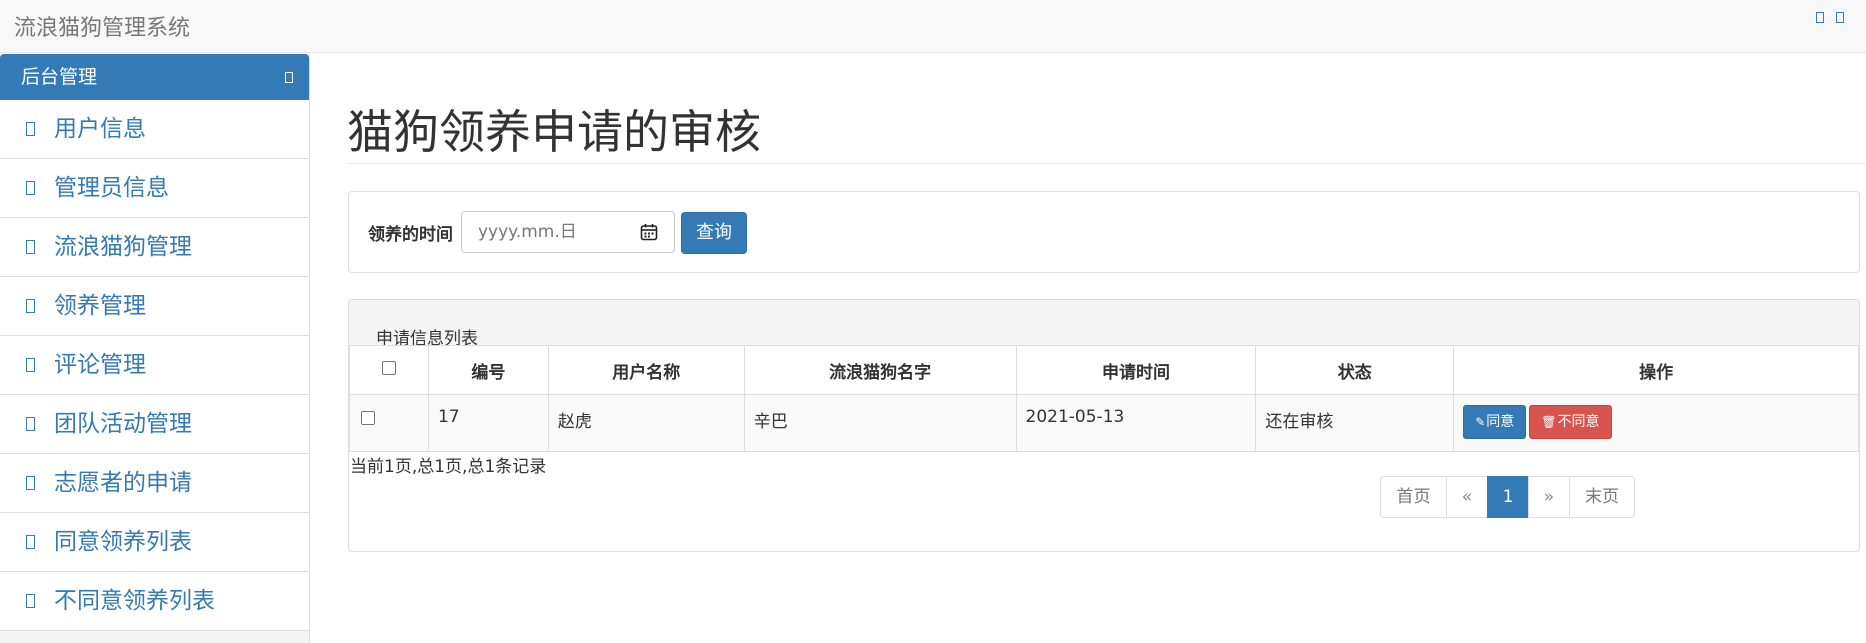  Describe the element at coordinates (100, 306) in the screenshot. I see `sidebar-item-label: 领养管理` at that location.